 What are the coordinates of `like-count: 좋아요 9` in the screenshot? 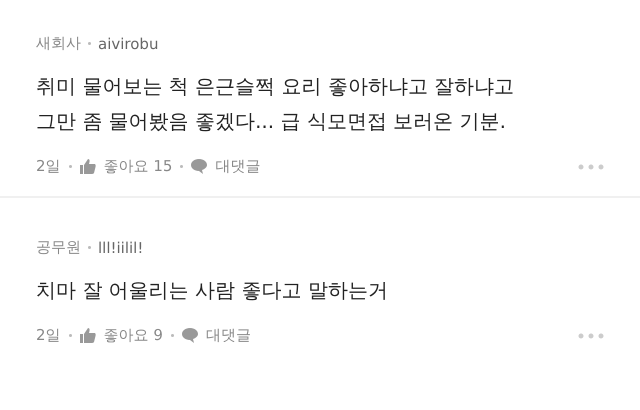 It's located at (133, 335).